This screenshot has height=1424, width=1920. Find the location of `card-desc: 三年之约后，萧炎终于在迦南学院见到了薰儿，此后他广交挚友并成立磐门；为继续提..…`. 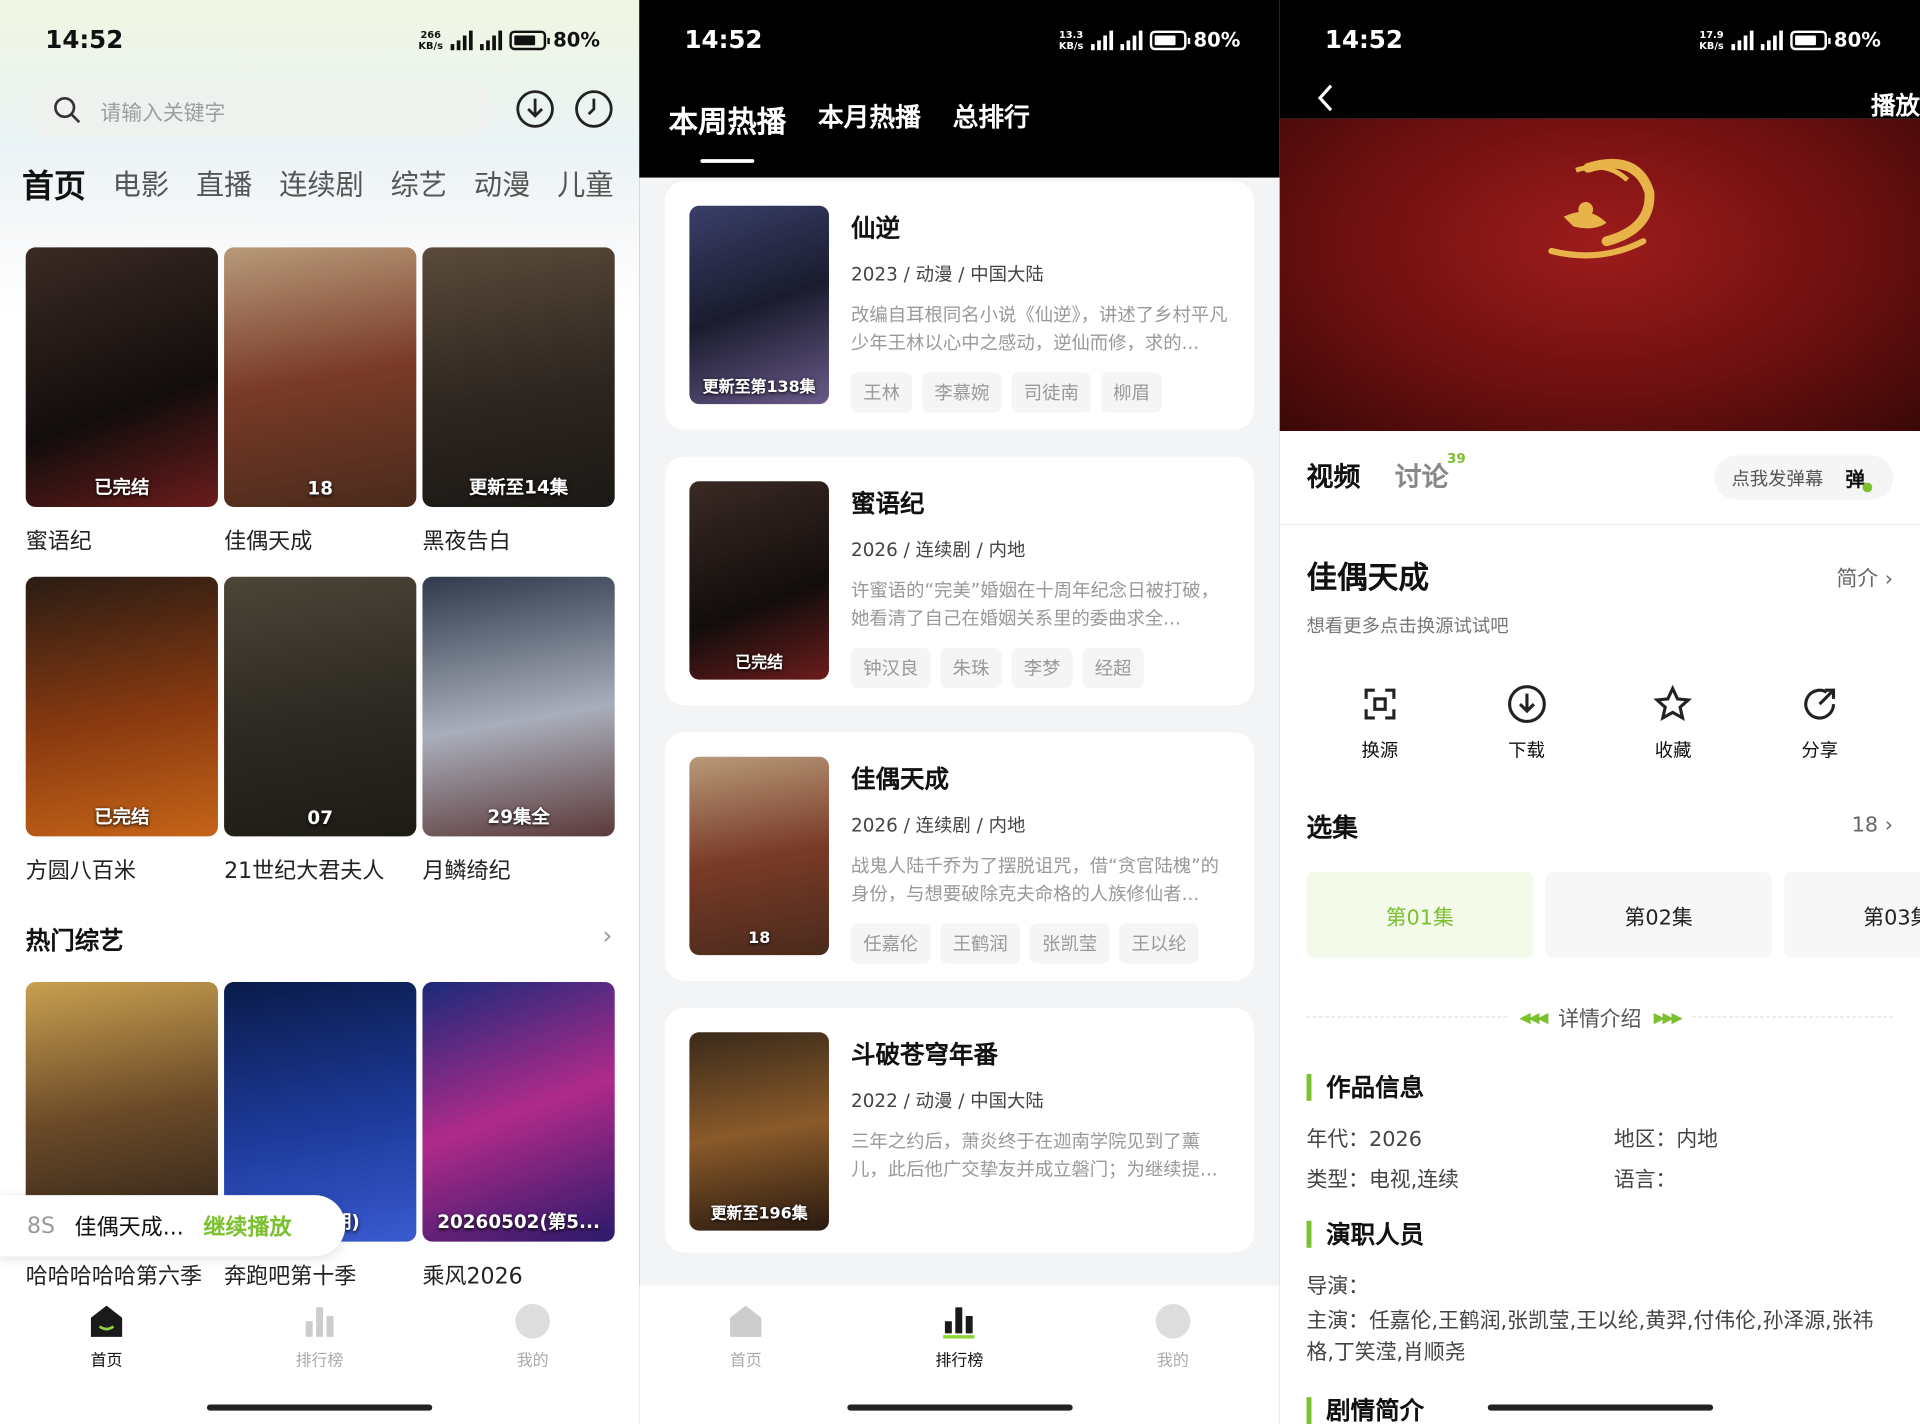

card-desc: 三年之约后，萧炎终于在迦南学院见到了薰儿，此后他广交挚友并成立磐门；为继续提..… is located at coordinates (1034, 1155).